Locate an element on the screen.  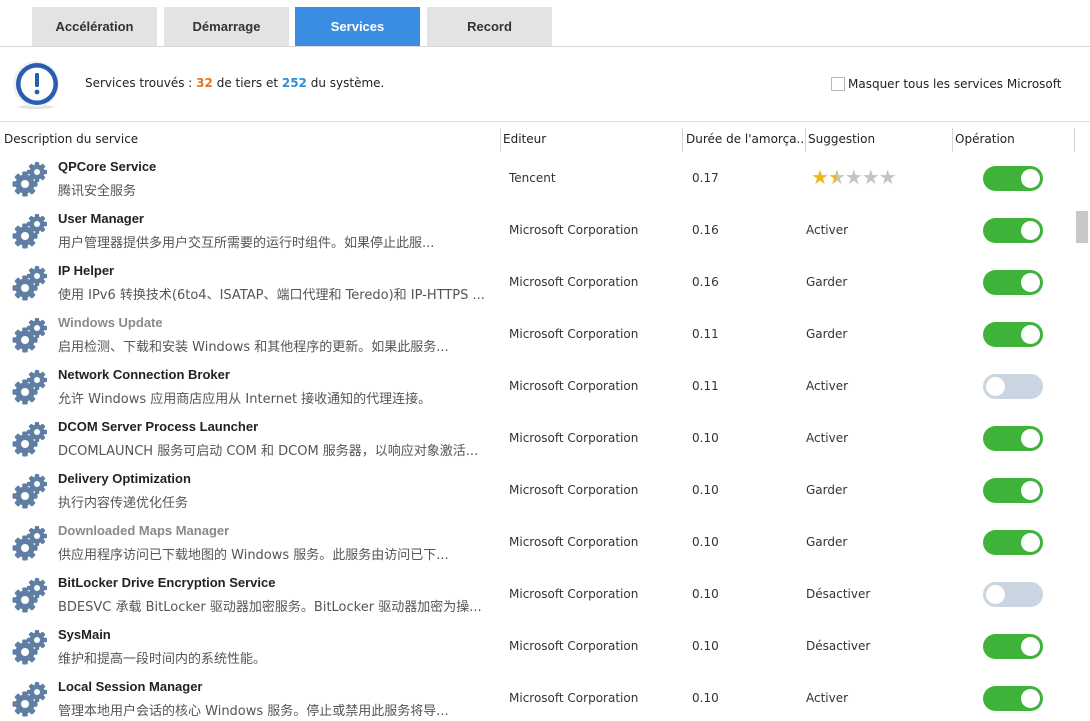
system-count: 252 is located at coordinates (294, 83).